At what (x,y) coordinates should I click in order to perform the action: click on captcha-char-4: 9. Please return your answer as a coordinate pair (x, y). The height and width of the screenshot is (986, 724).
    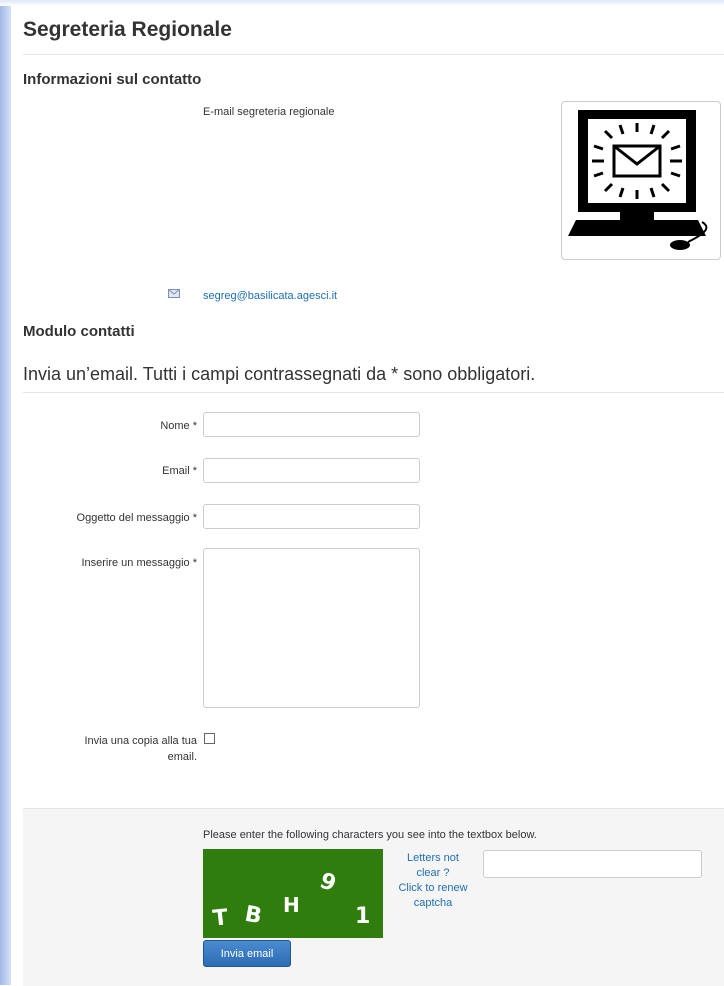
    Looking at the image, I should click on (327, 882).